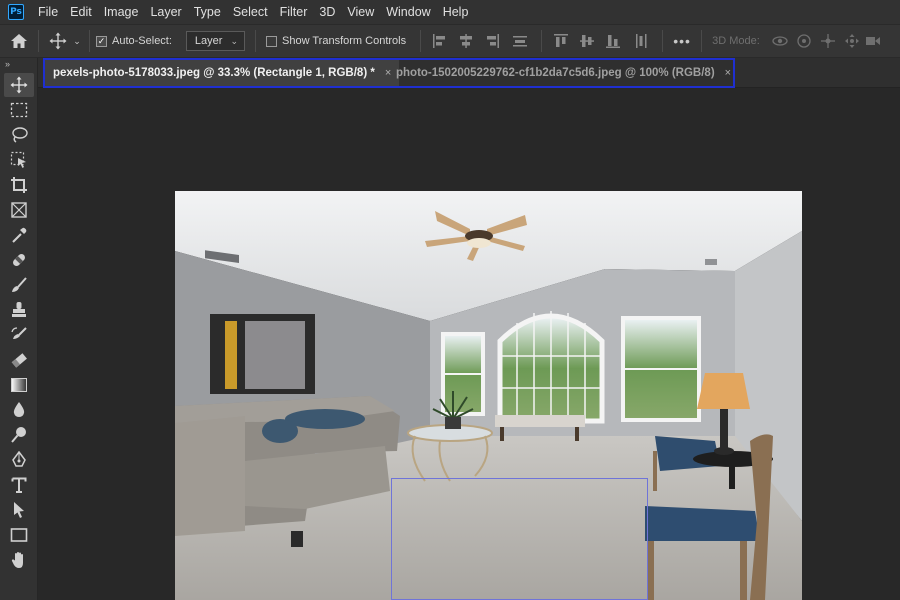 The width and height of the screenshot is (900, 600). Describe the element at coordinates (58, 41) in the screenshot. I see `move-tool-preset-icon` at that location.